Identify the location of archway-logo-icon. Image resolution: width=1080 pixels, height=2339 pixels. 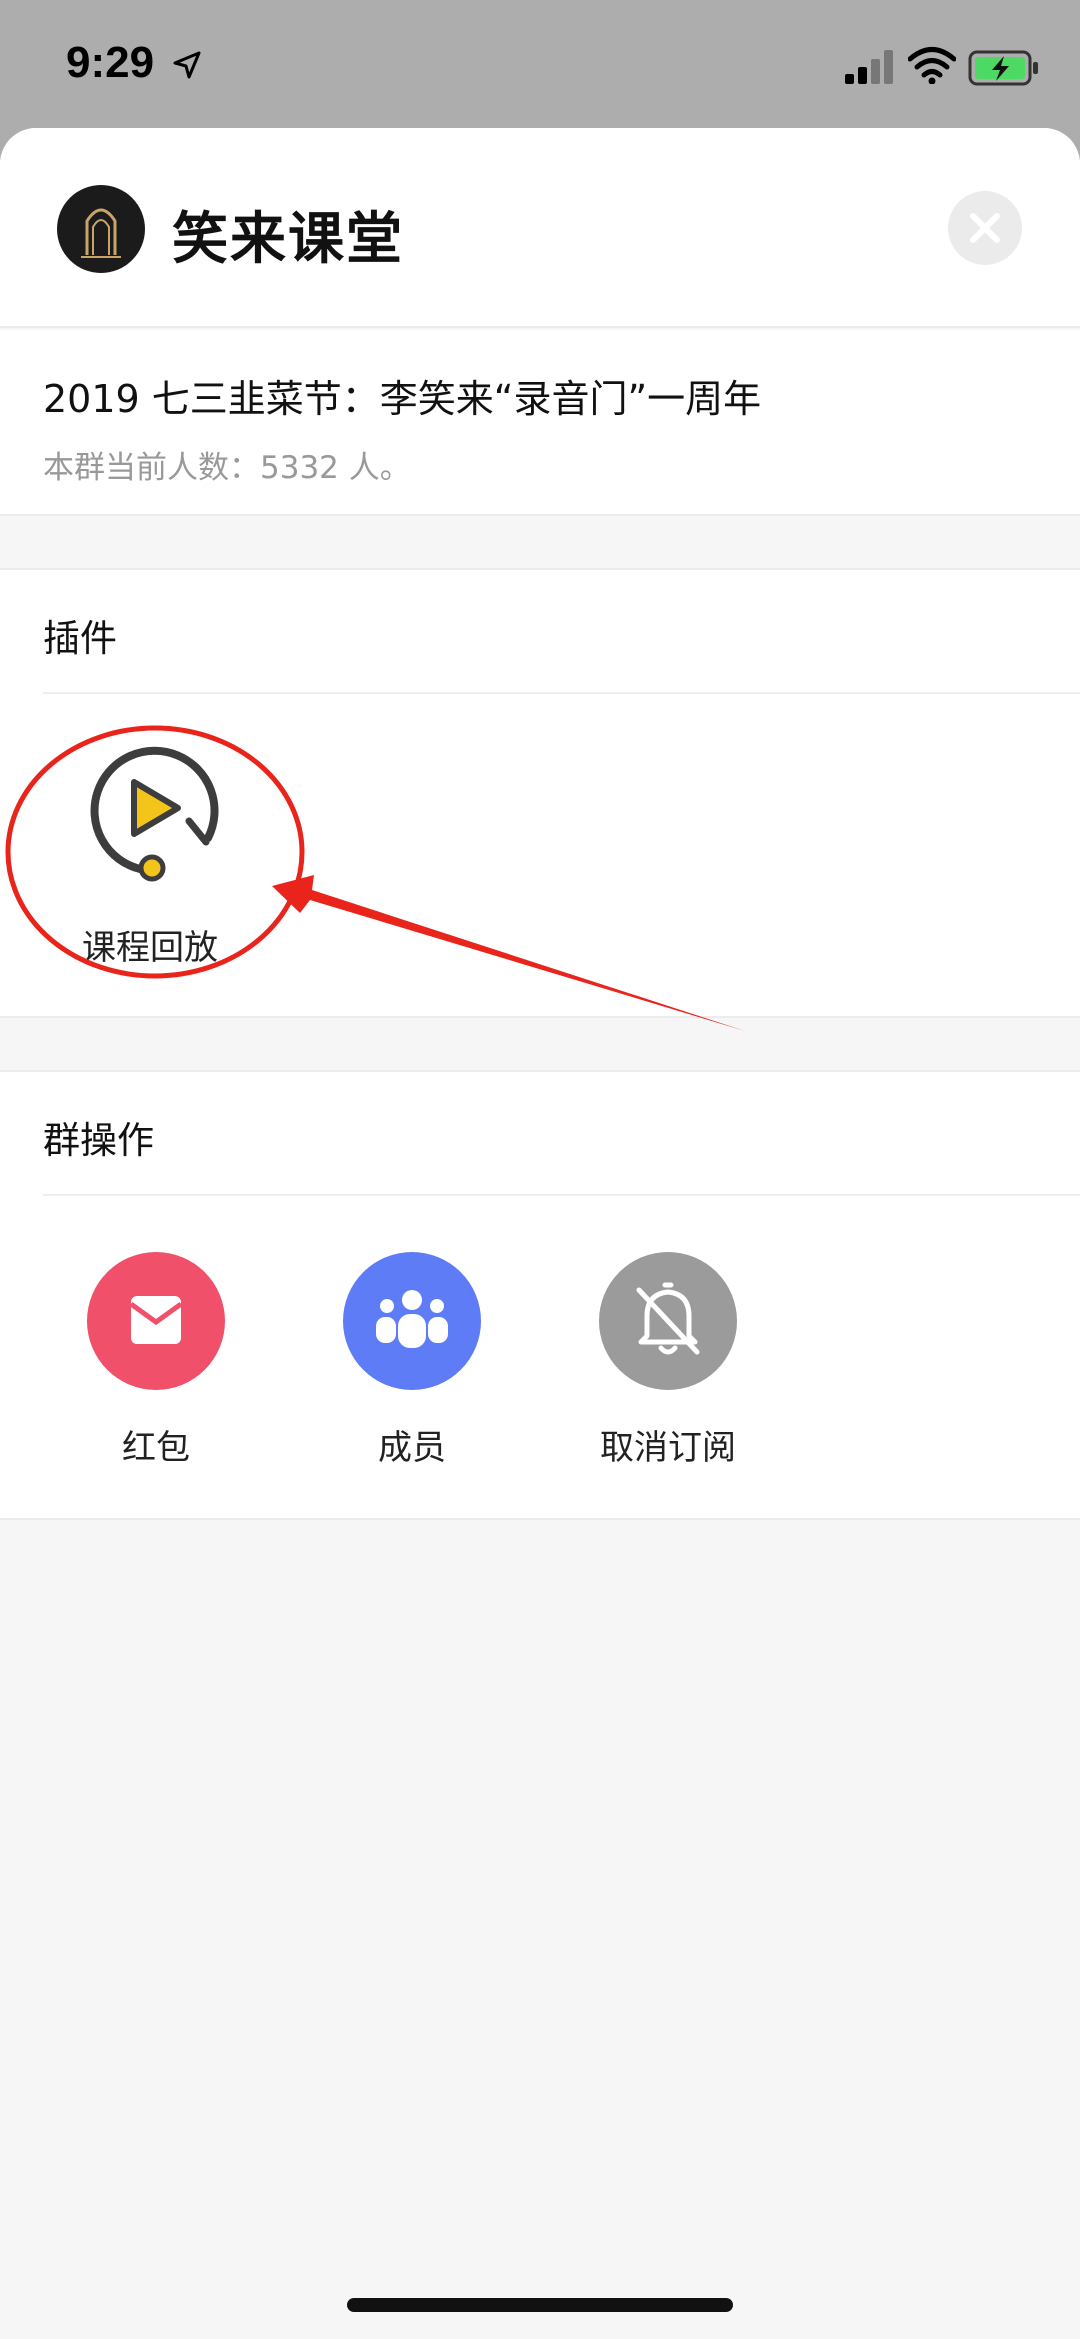
(101, 233).